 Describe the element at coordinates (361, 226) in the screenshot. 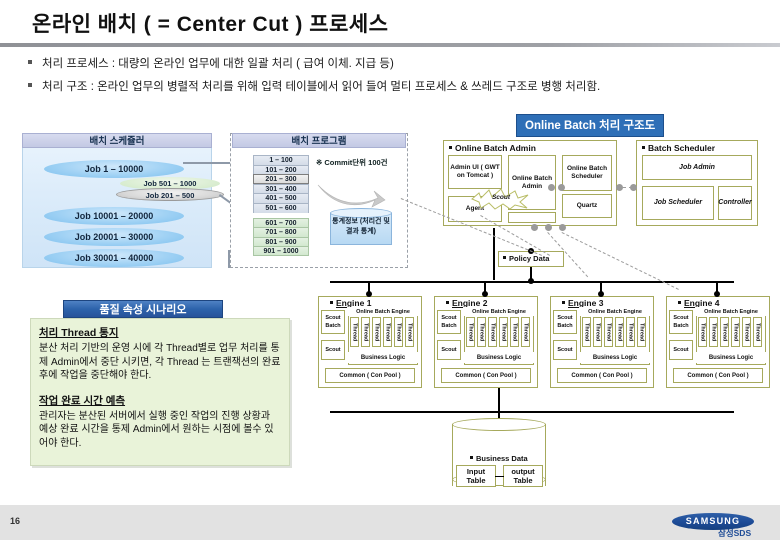

I see `statistics-cylinder-label: 통계정보 (처리건 및 결과 통계)` at that location.